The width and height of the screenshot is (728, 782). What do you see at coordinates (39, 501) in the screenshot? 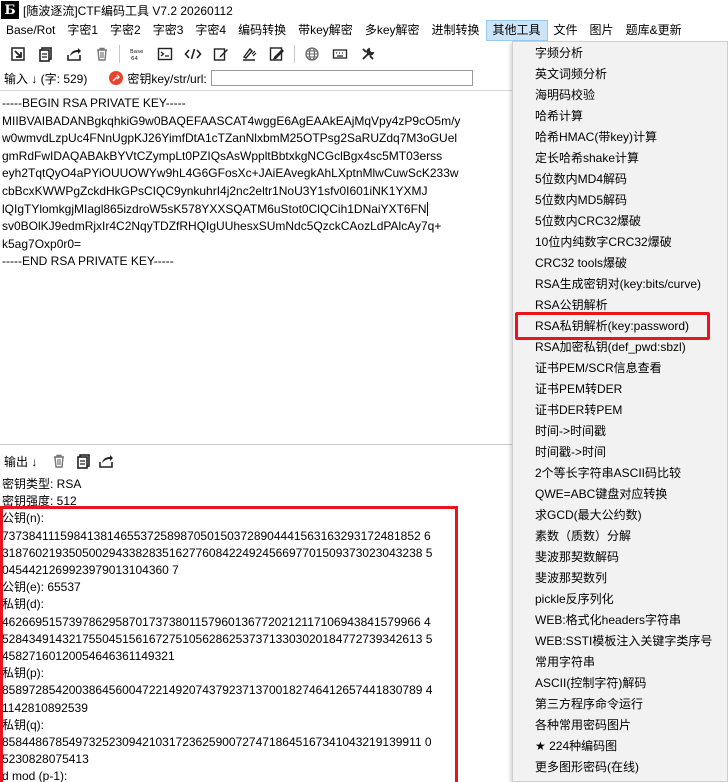
I see `output-line: 密钥强度: 512` at bounding box center [39, 501].